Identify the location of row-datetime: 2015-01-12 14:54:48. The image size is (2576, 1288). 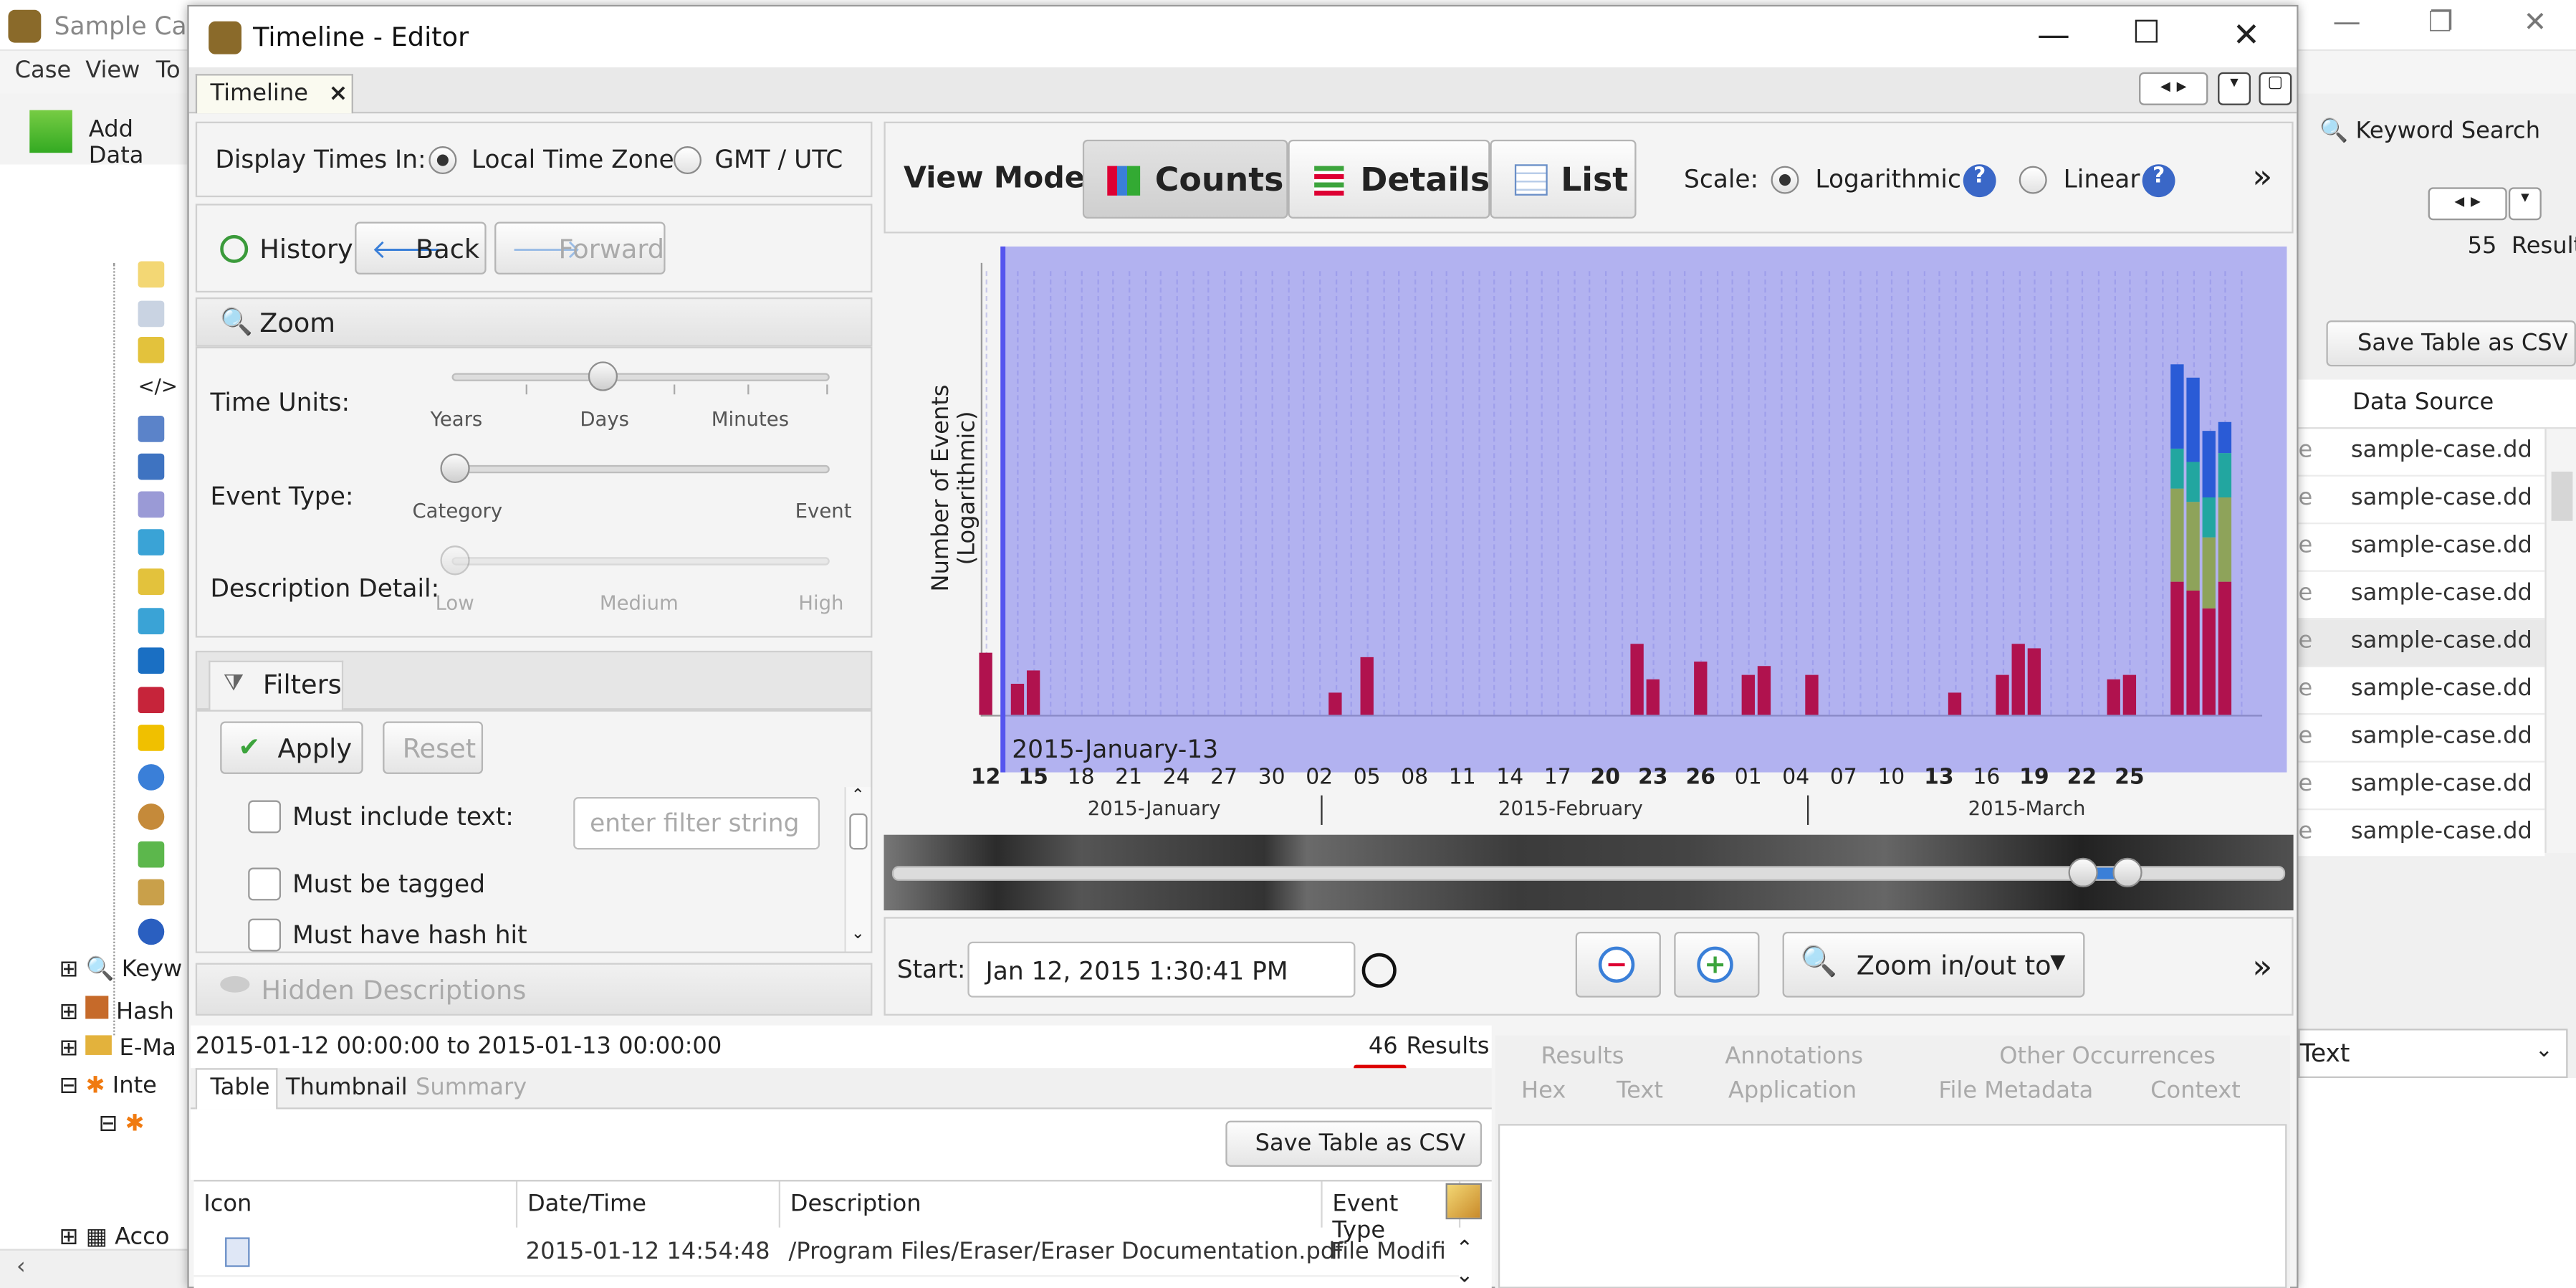
(647, 1252).